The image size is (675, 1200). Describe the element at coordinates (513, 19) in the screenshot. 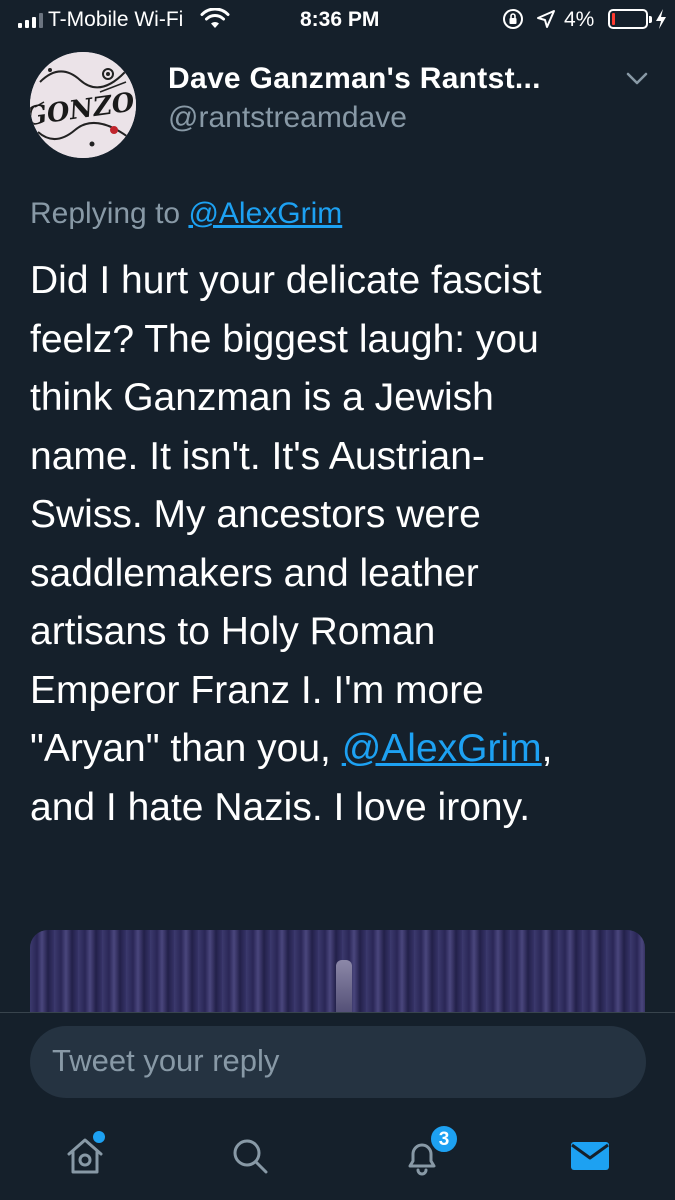

I see `orientation-lock-icon` at that location.